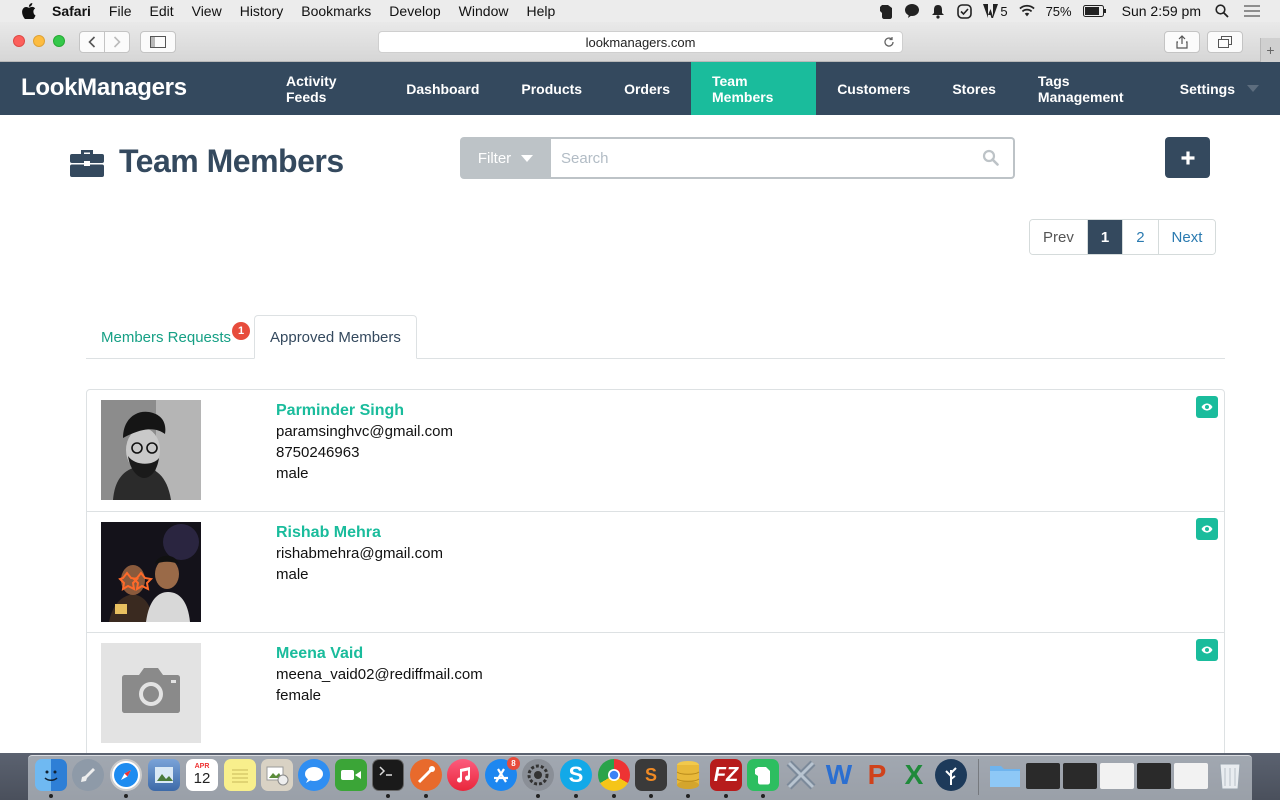  What do you see at coordinates (202, 775) in the screenshot?
I see `calendar-icon: APR 12` at bounding box center [202, 775].